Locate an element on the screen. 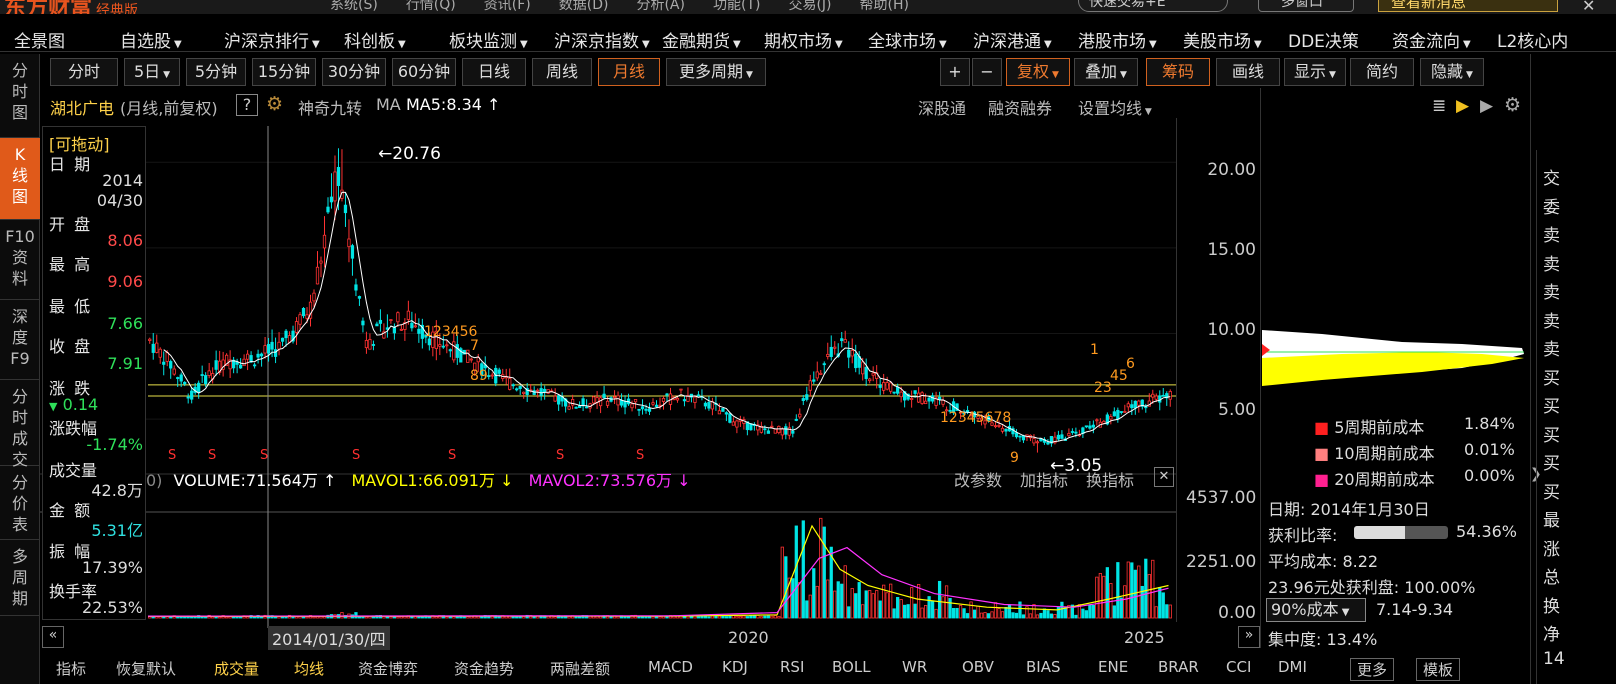  indicator-tab: 两融差额 is located at coordinates (580, 668).